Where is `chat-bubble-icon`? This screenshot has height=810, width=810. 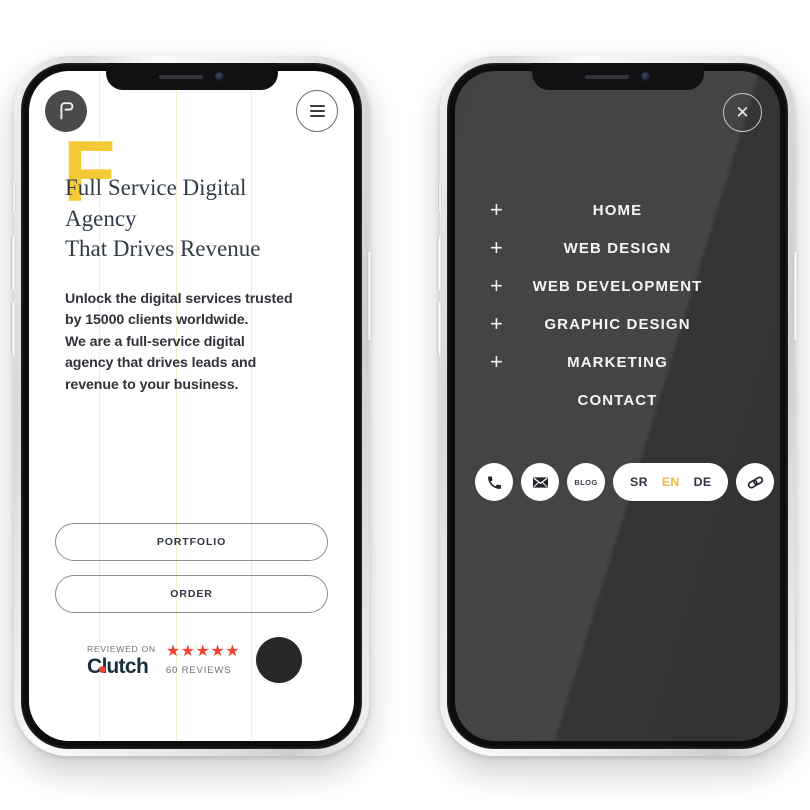
chat-bubble-icon is located at coordinates (279, 660).